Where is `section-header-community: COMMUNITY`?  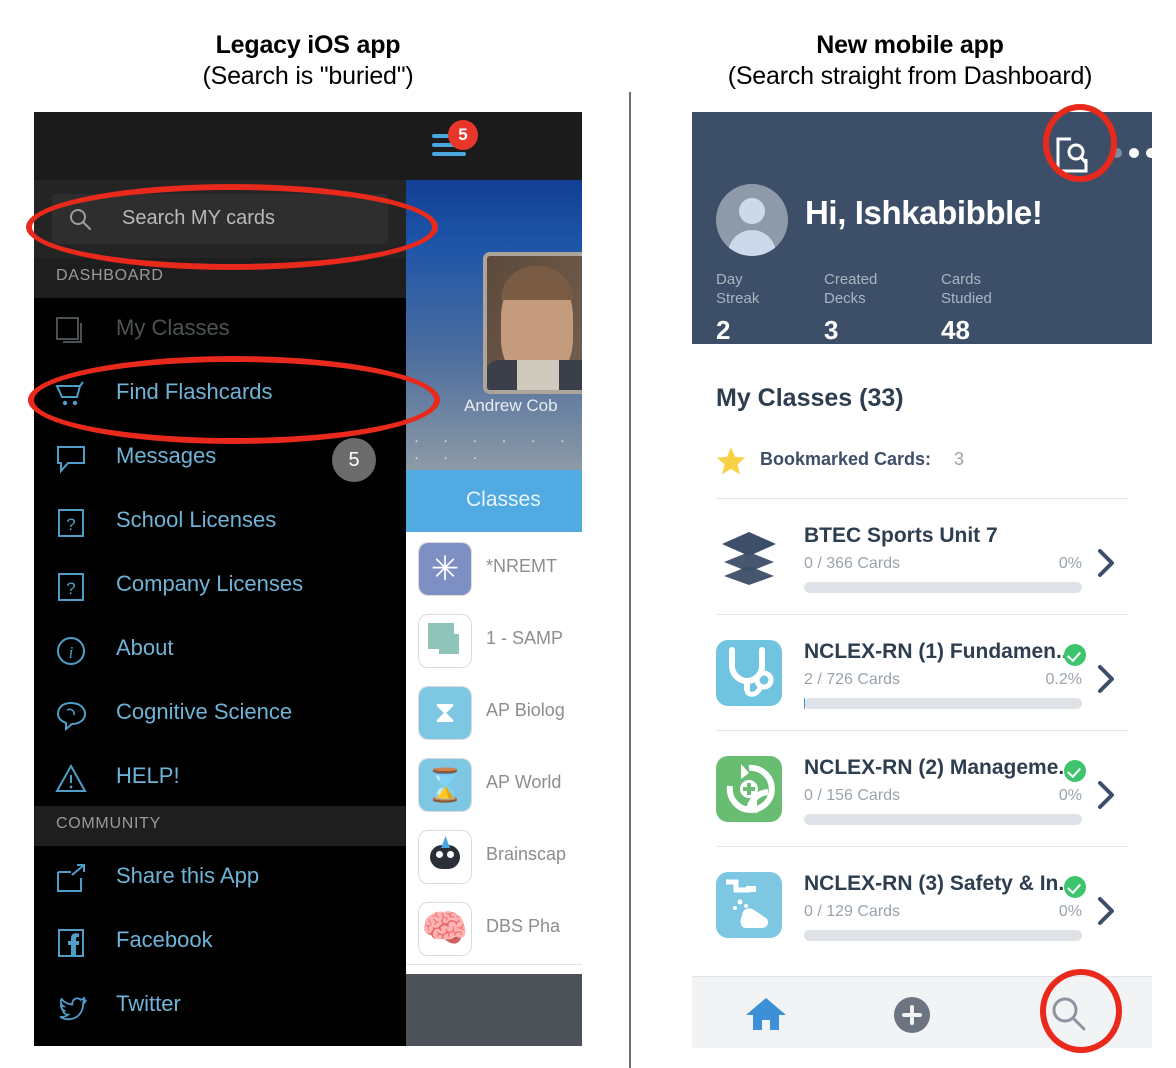 section-header-community: COMMUNITY is located at coordinates (220, 826).